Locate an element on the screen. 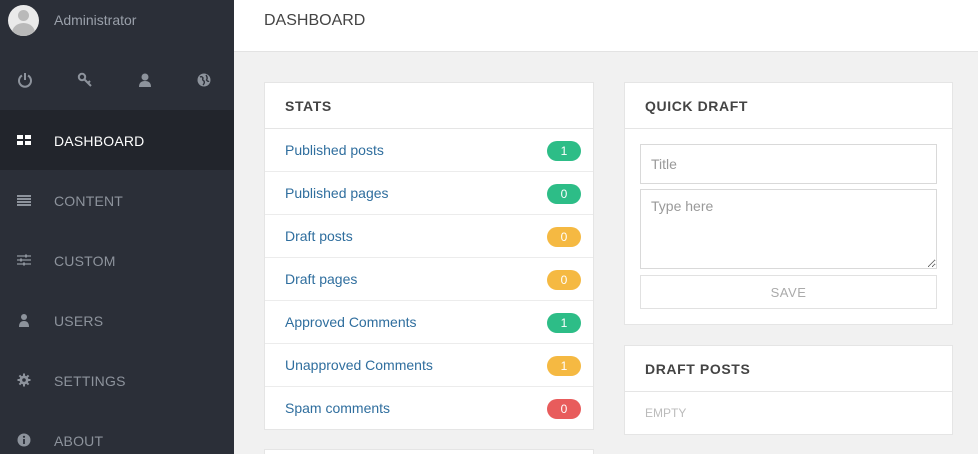 The width and height of the screenshot is (978, 454). card-title: QUICK DRAFT is located at coordinates (697, 106).